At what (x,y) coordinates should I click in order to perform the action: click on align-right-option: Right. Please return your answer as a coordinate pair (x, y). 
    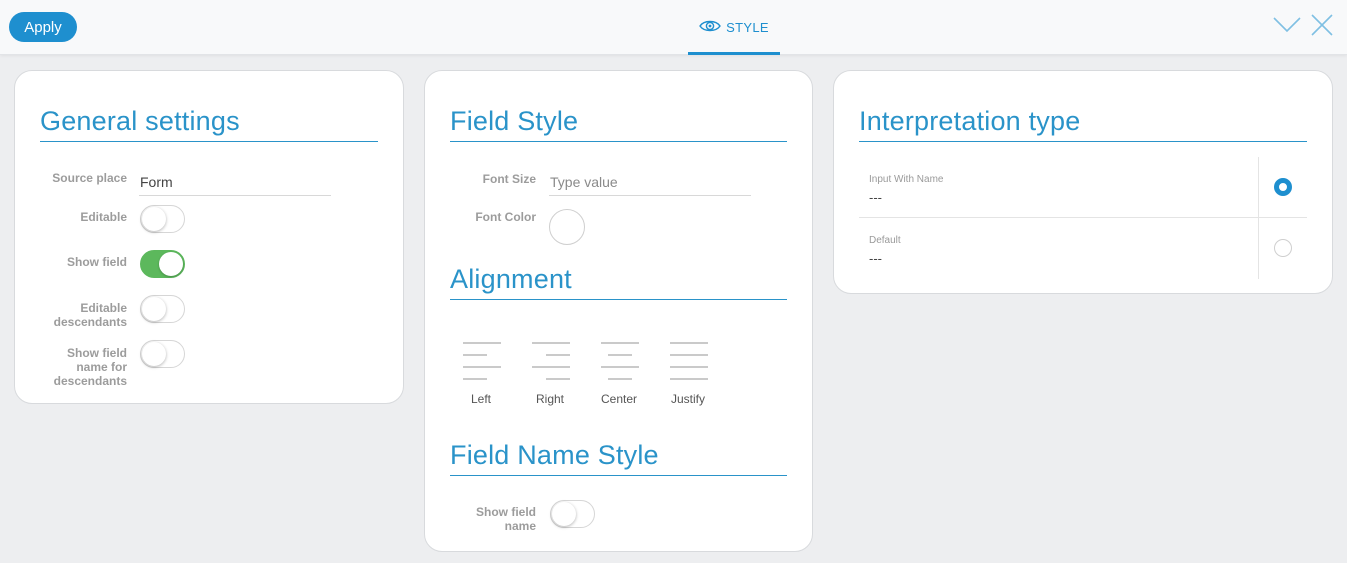
    Looking at the image, I should click on (550, 373).